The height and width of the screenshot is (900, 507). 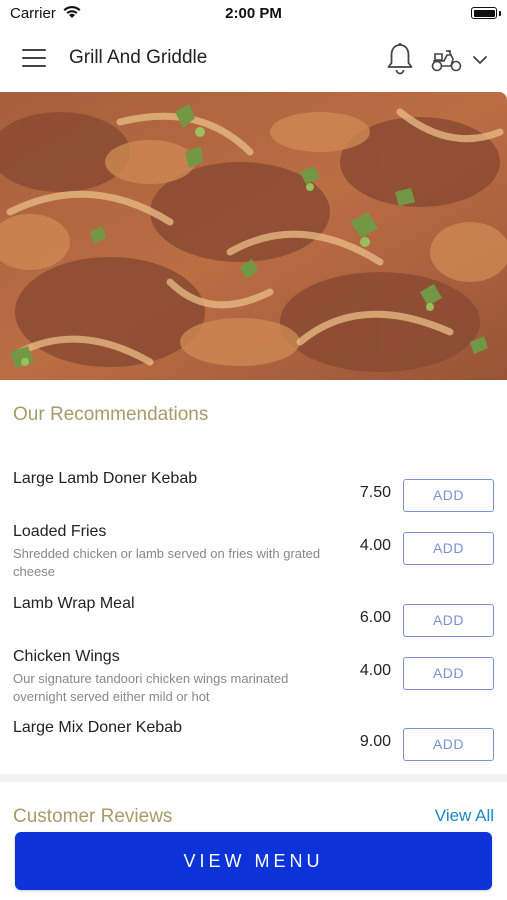 What do you see at coordinates (375, 617) in the screenshot?
I see `item-price: 6.00` at bounding box center [375, 617].